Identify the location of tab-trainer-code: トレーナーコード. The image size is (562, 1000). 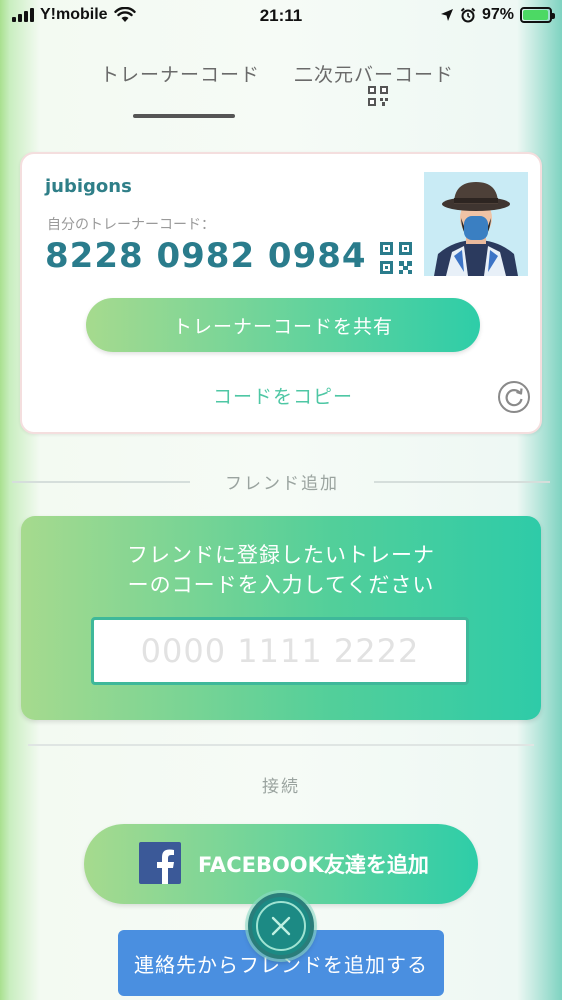
(180, 73).